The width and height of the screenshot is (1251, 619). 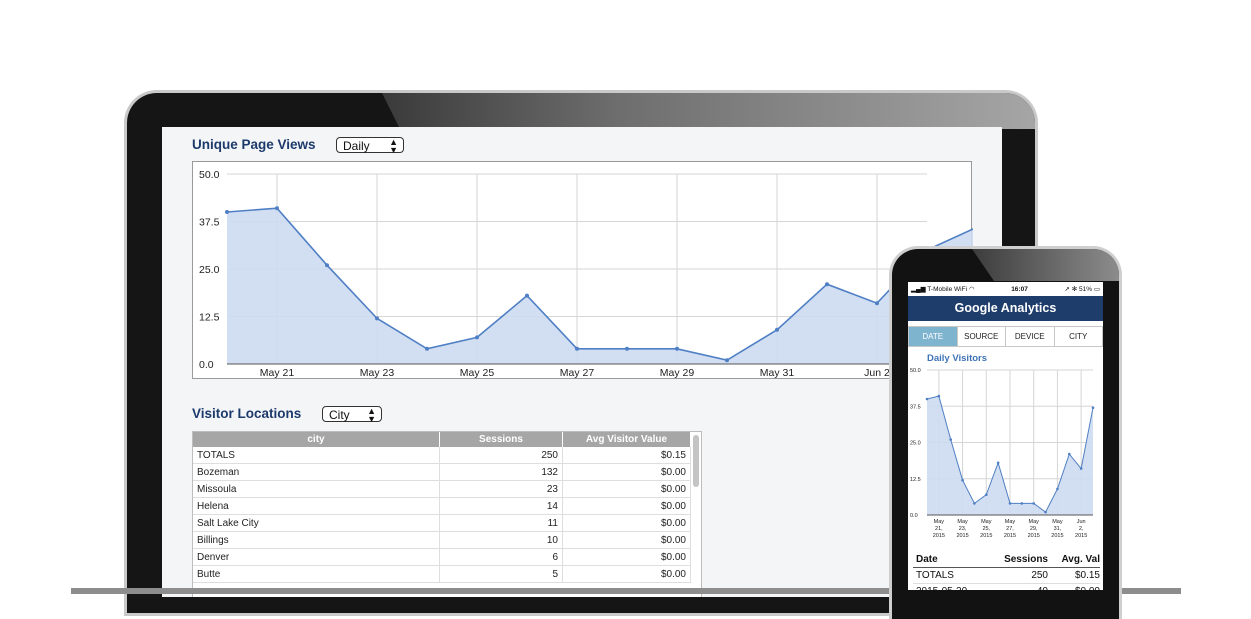 What do you see at coordinates (316, 574) in the screenshot?
I see `city-cell: Butte` at bounding box center [316, 574].